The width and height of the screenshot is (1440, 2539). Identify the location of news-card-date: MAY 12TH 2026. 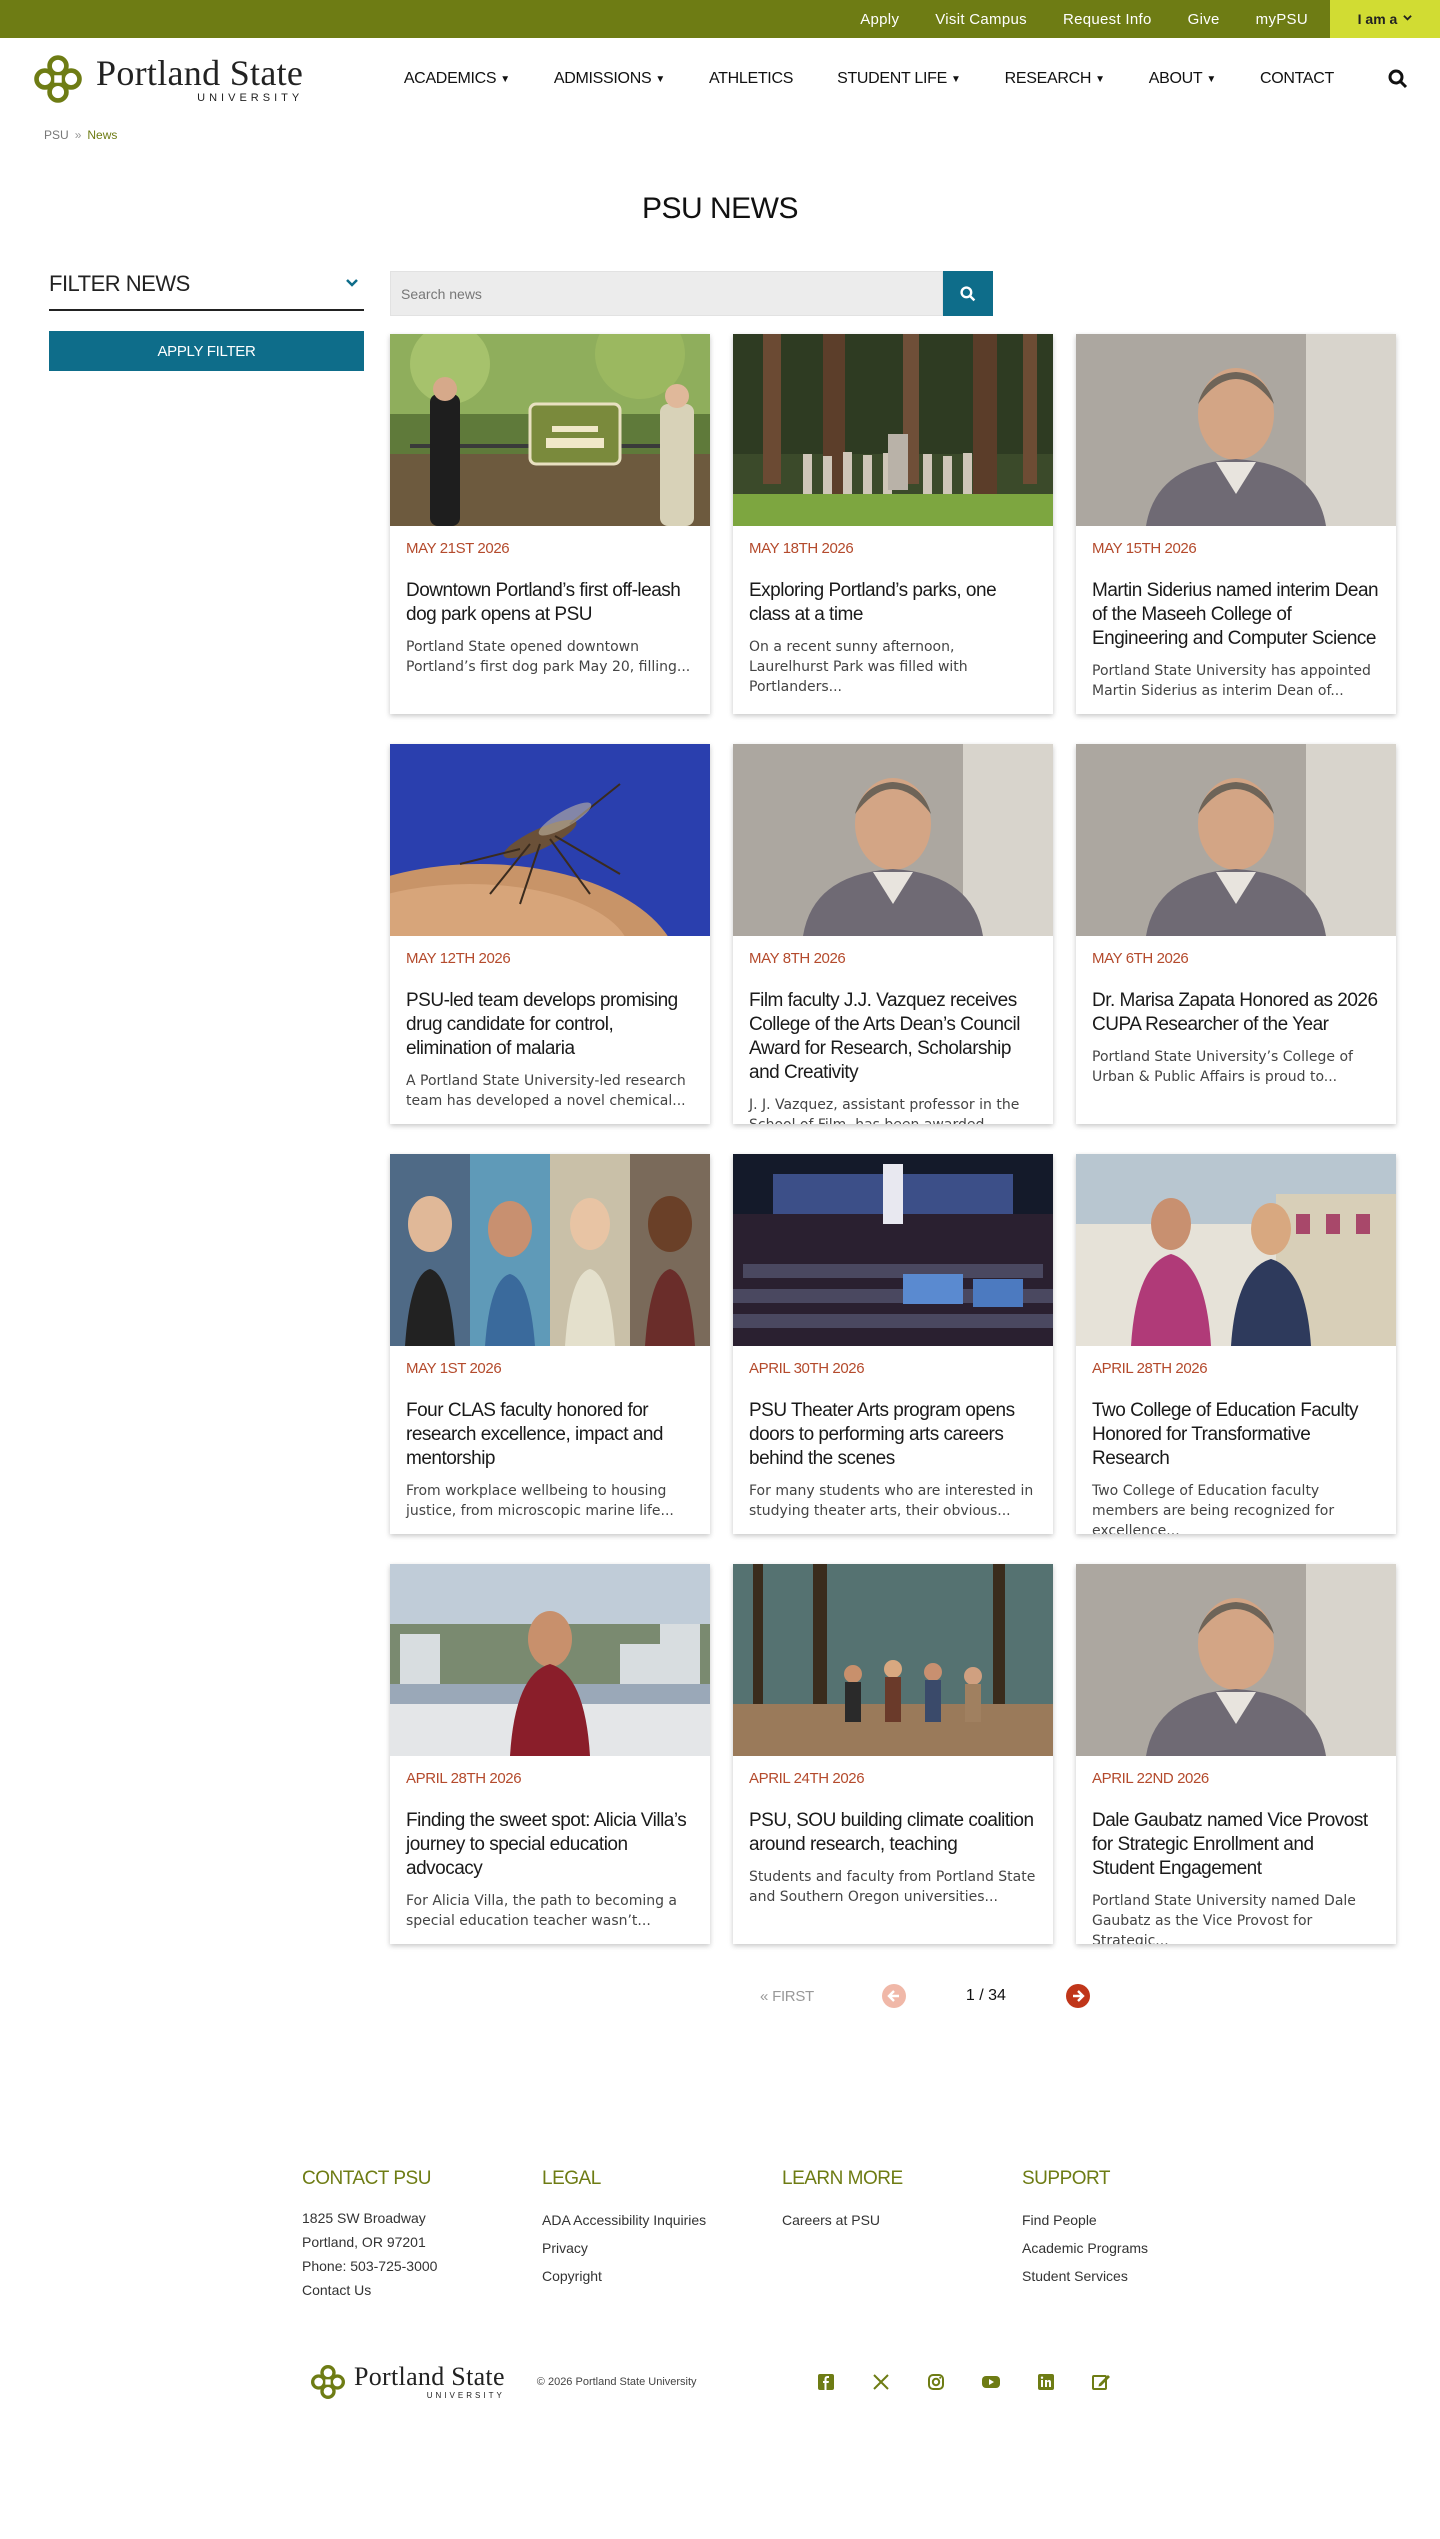
(458, 958).